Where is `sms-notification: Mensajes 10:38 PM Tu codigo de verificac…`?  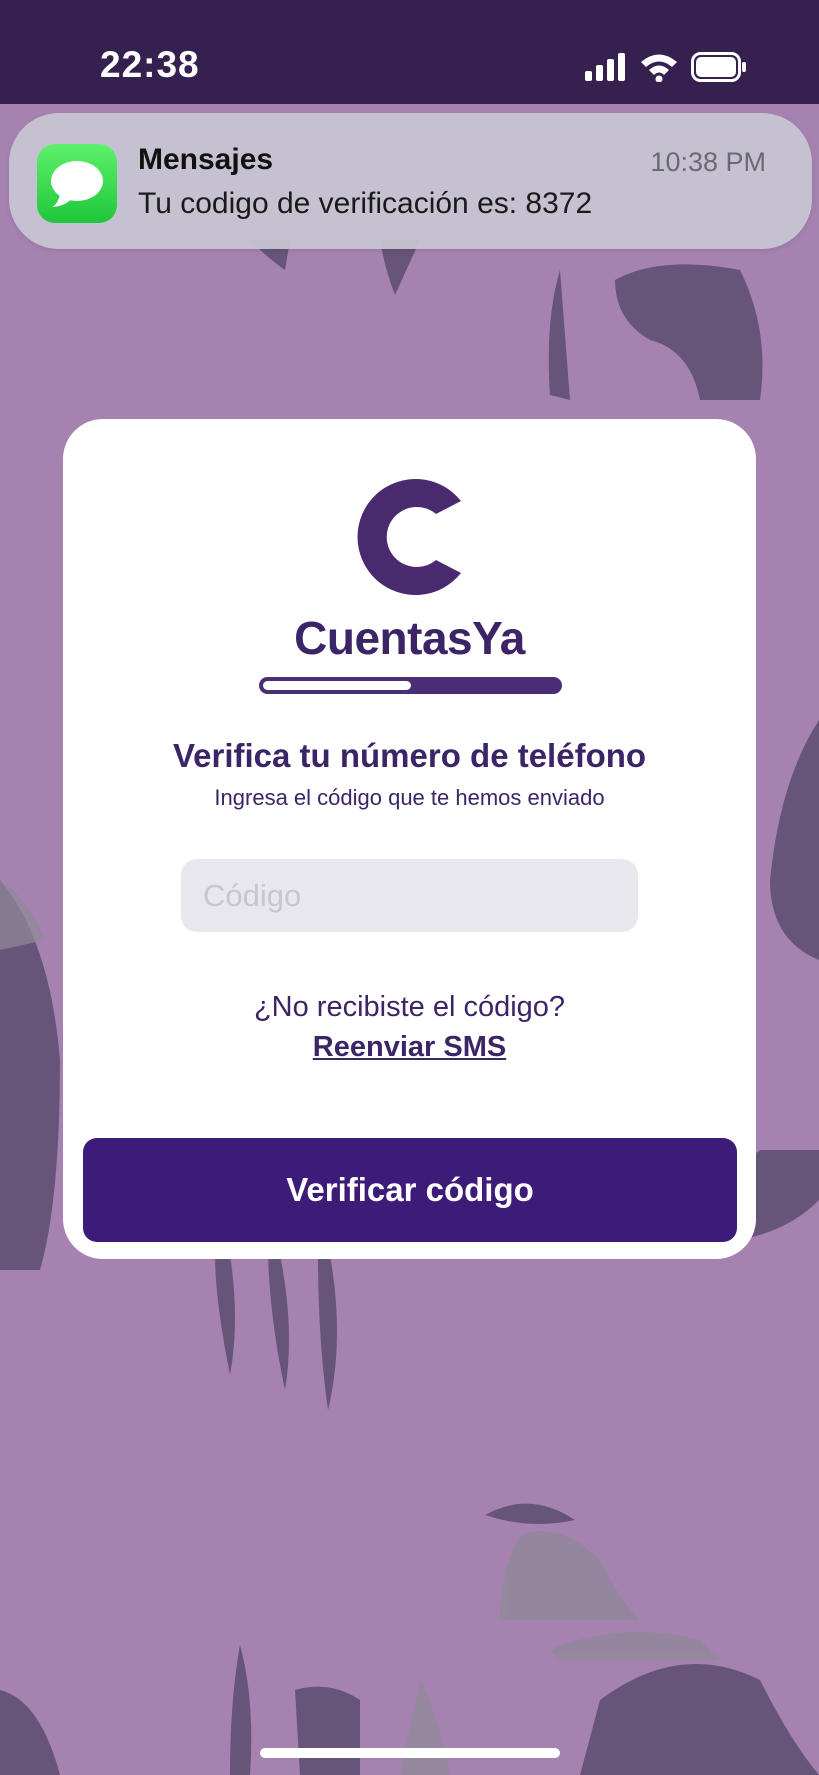 sms-notification: Mensajes 10:38 PM Tu codigo de verificac… is located at coordinates (410, 181).